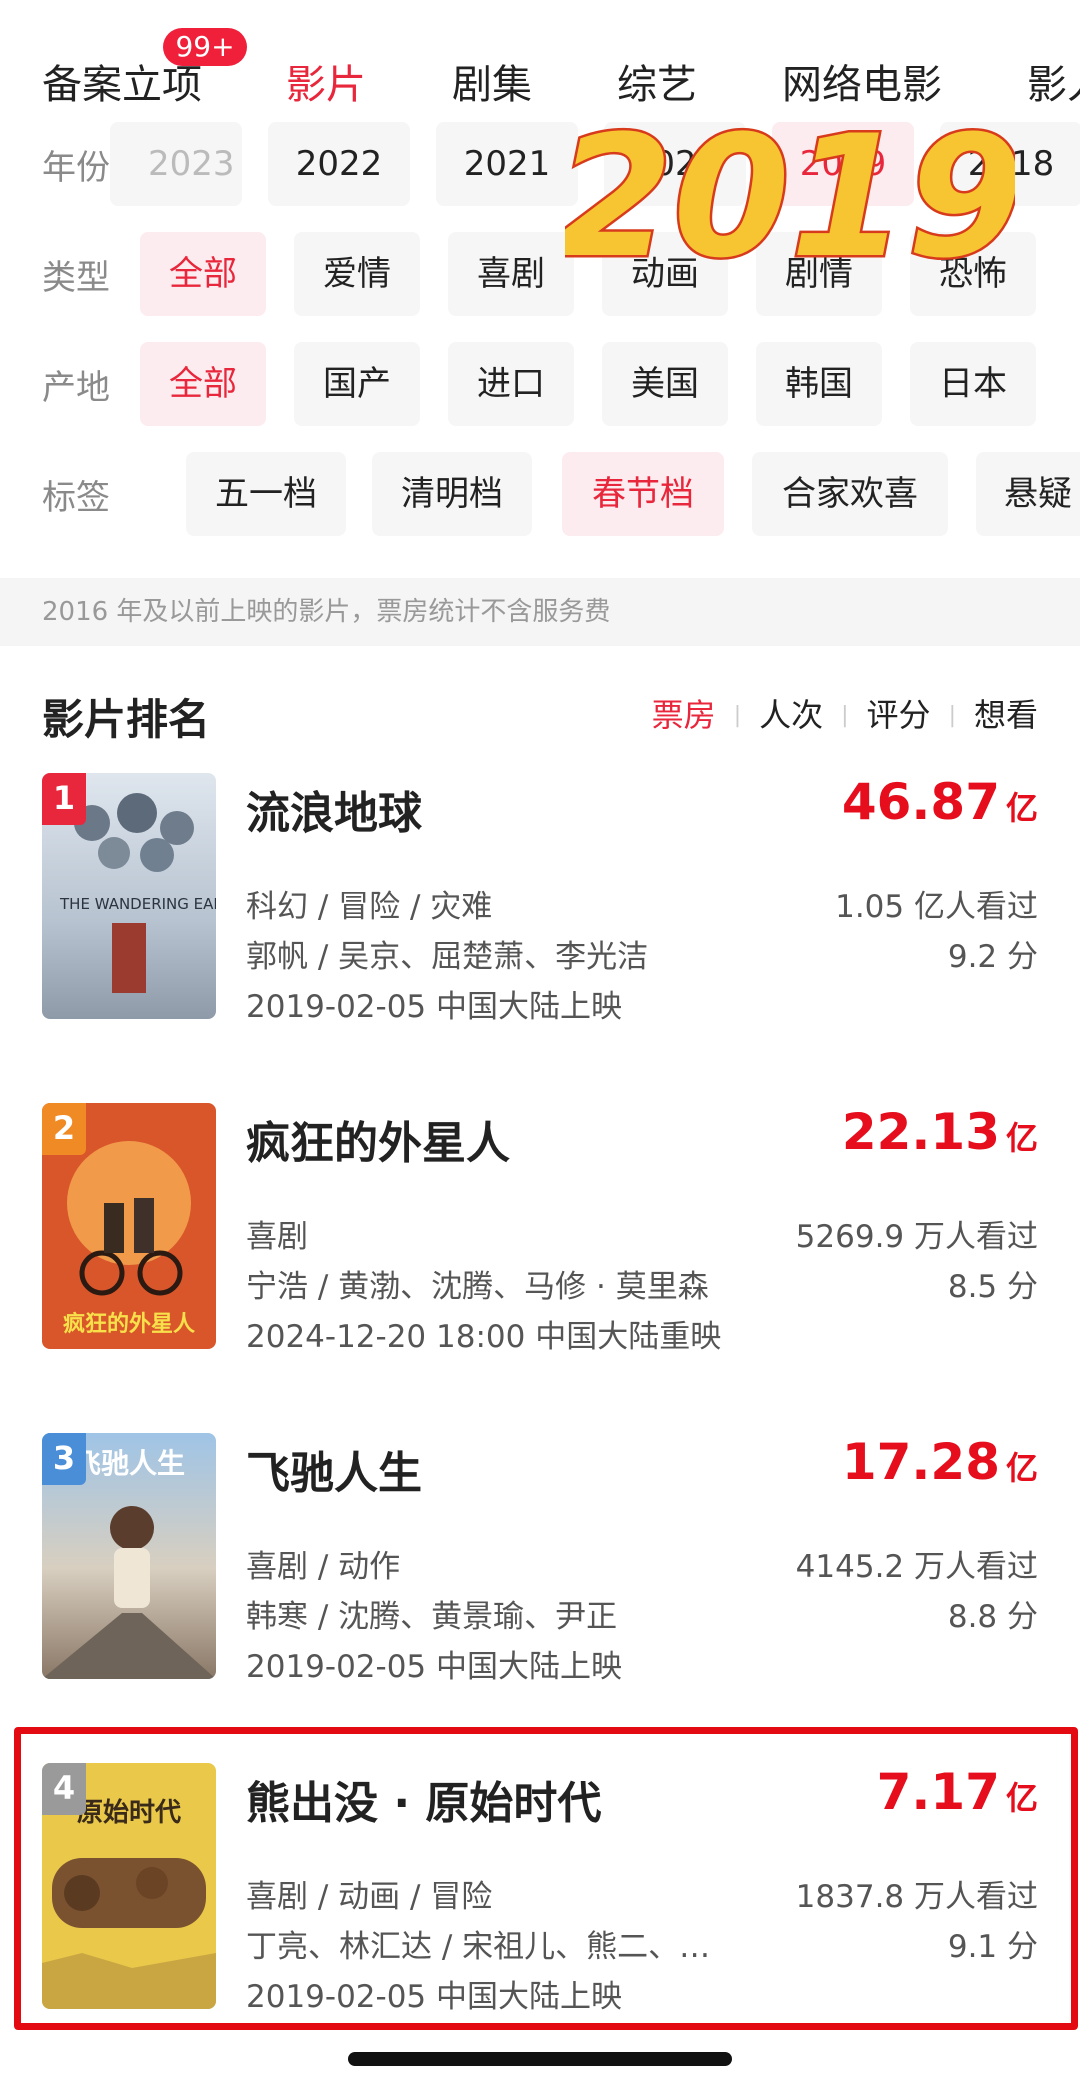 The image size is (1080, 2090). I want to click on region-chip-domestic: 国产, so click(357, 384).